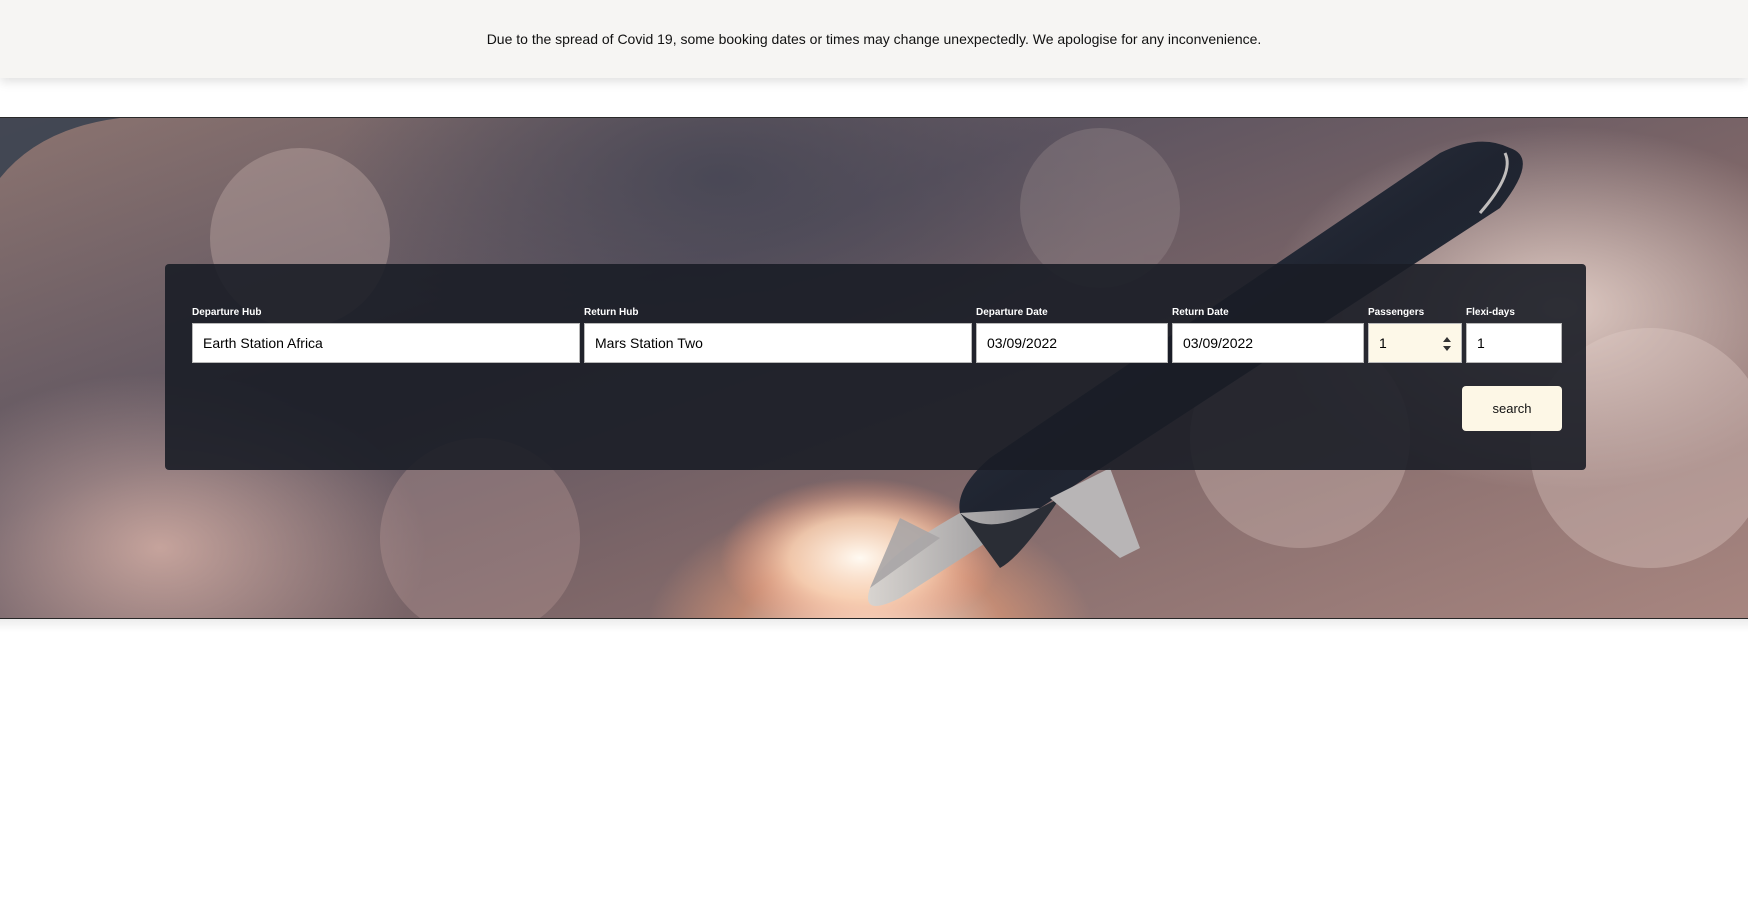 The height and width of the screenshot is (904, 1748). Describe the element at coordinates (1396, 312) in the screenshot. I see `passengers-label: Passengers` at that location.